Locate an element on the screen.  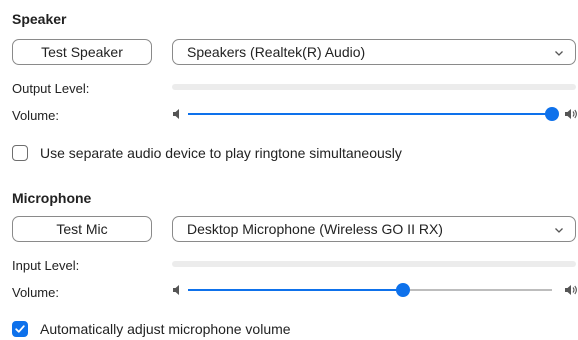
ringtone-checkbox is located at coordinates (20, 153).